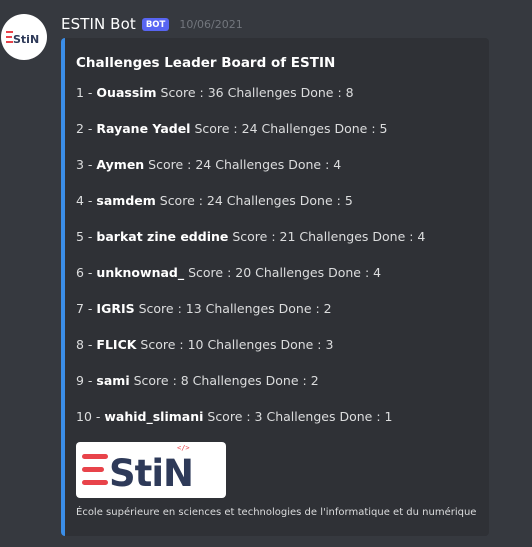 This screenshot has width=532, height=547. Describe the element at coordinates (90, 416) in the screenshot. I see `row-rank: 10 -` at that location.